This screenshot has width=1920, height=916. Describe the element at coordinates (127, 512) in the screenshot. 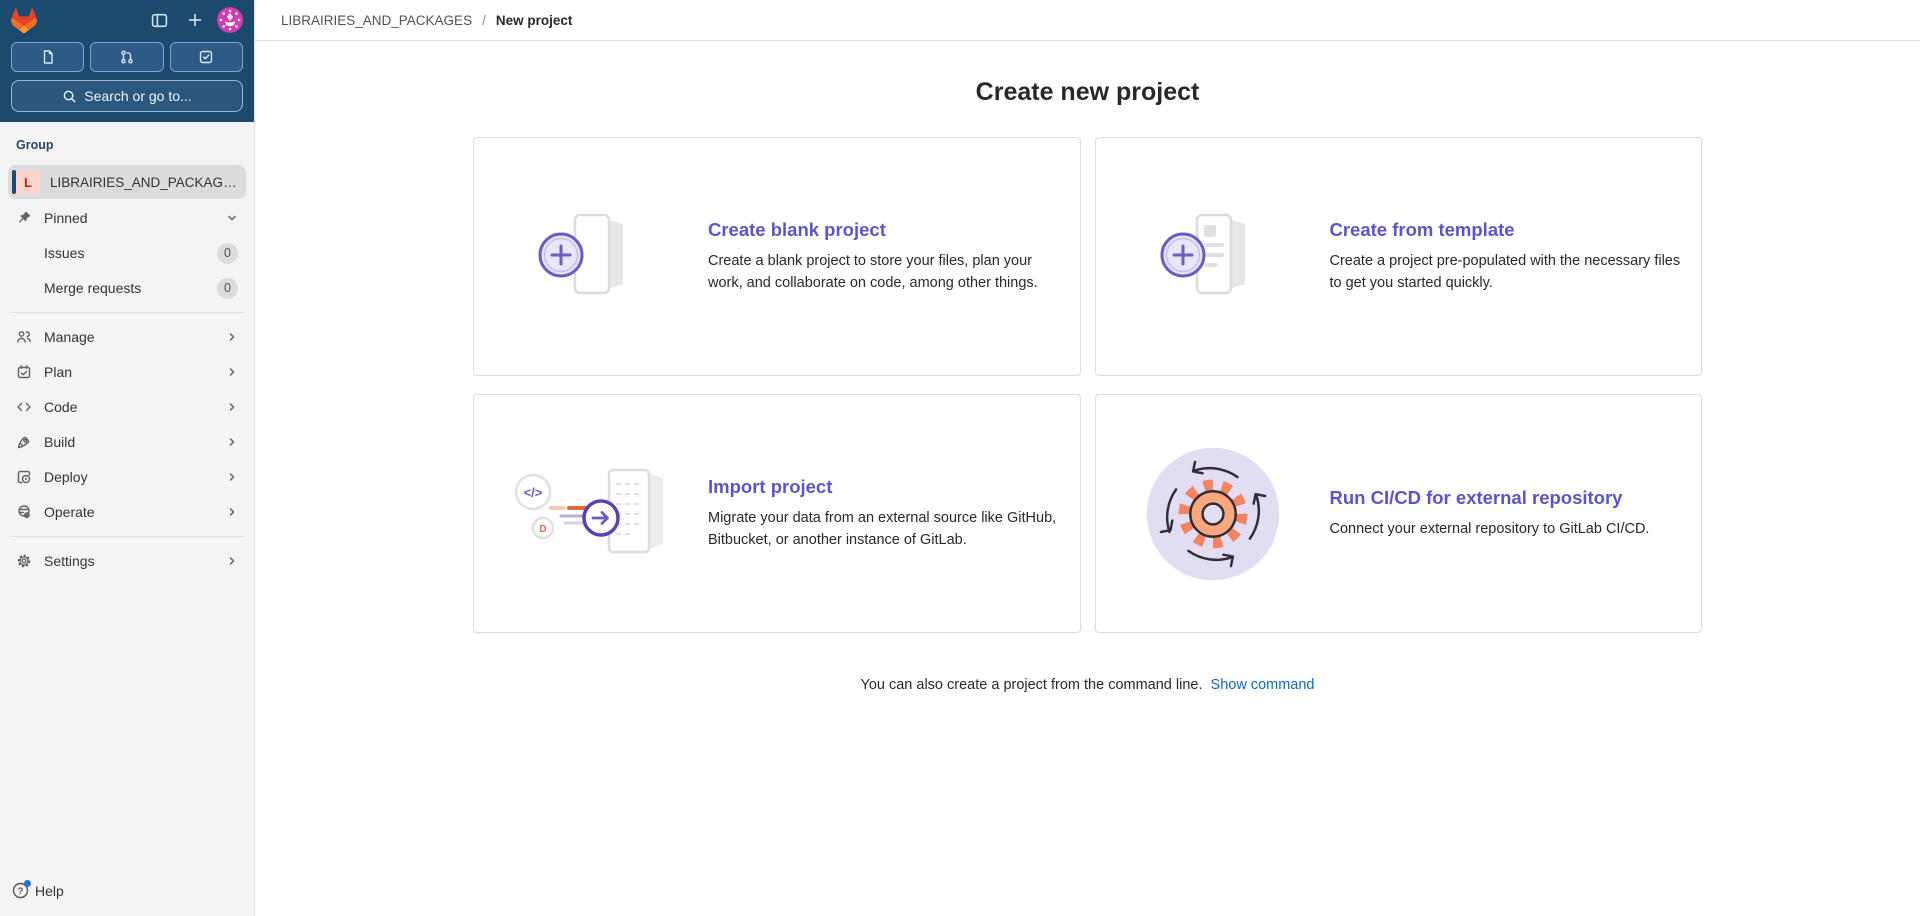

I see `sidebar-item-operate: Operate` at that location.